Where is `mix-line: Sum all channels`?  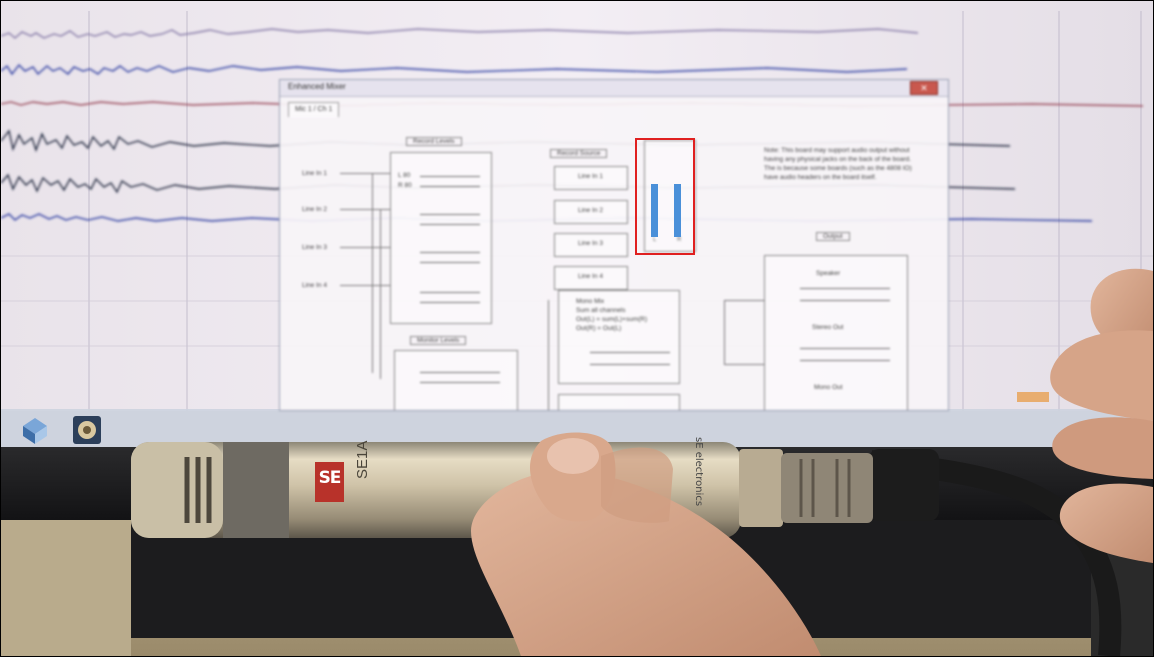
mix-line: Sum all channels is located at coordinates (601, 310).